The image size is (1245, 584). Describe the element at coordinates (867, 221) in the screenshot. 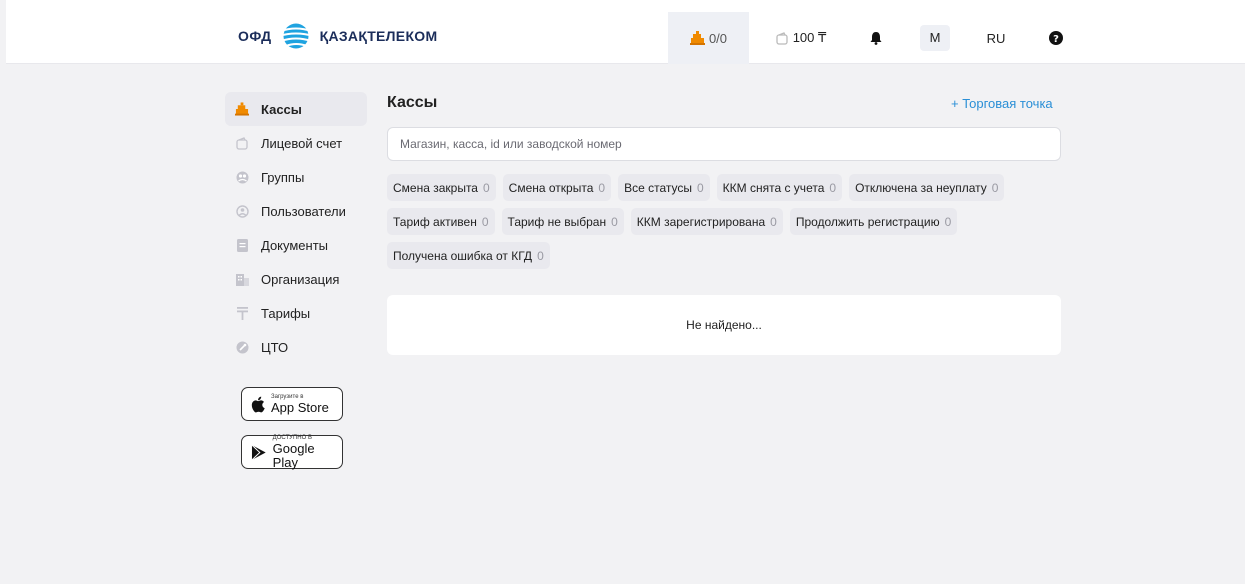

I see `chip-label: Продолжить регистрацию` at that location.